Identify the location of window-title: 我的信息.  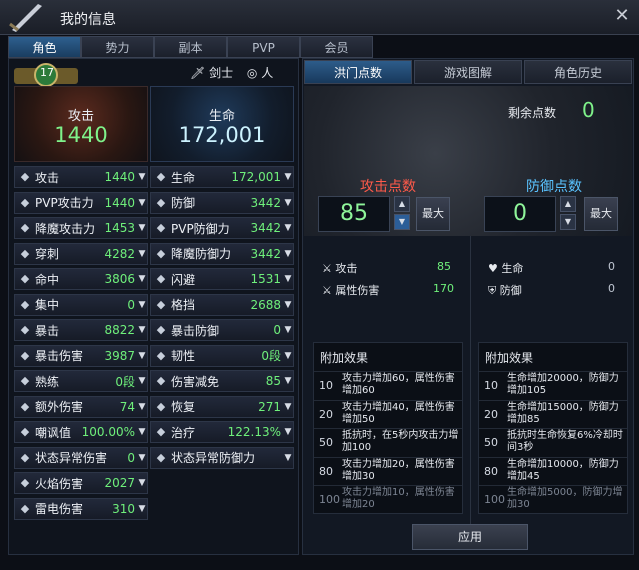
(88, 20).